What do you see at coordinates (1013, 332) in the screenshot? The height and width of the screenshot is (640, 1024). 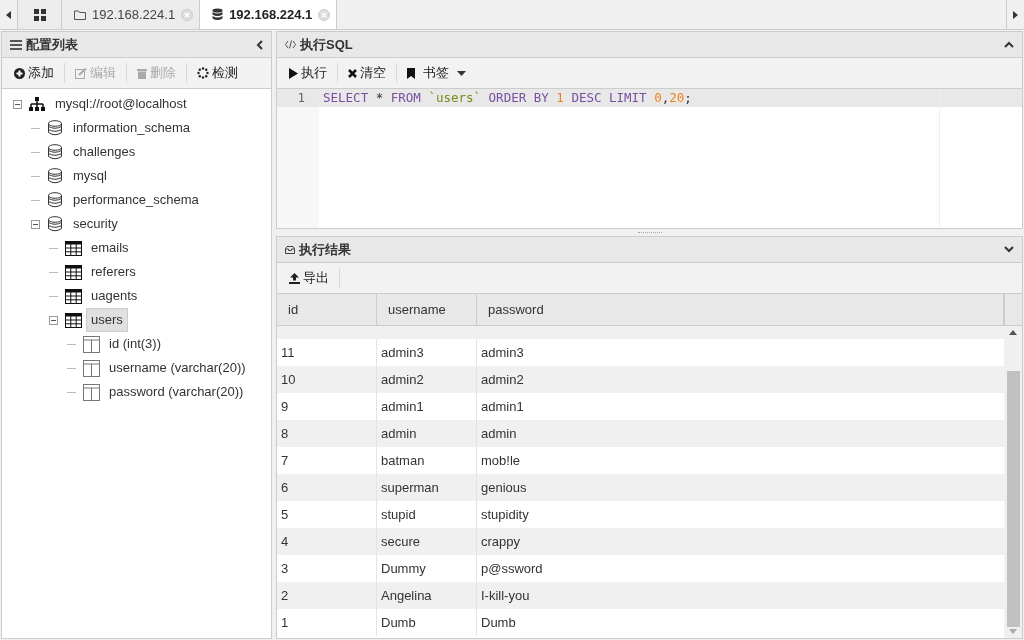 I see `up-arrow-icon` at bounding box center [1013, 332].